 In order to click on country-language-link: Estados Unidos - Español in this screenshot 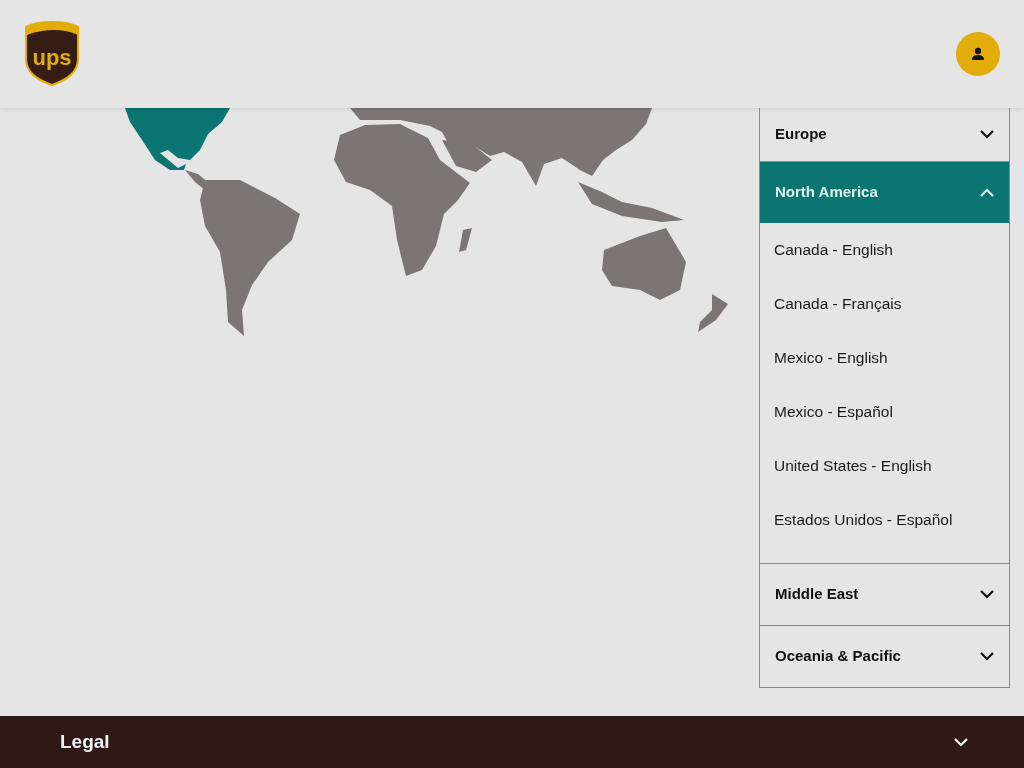, I will do `click(884, 520)`.